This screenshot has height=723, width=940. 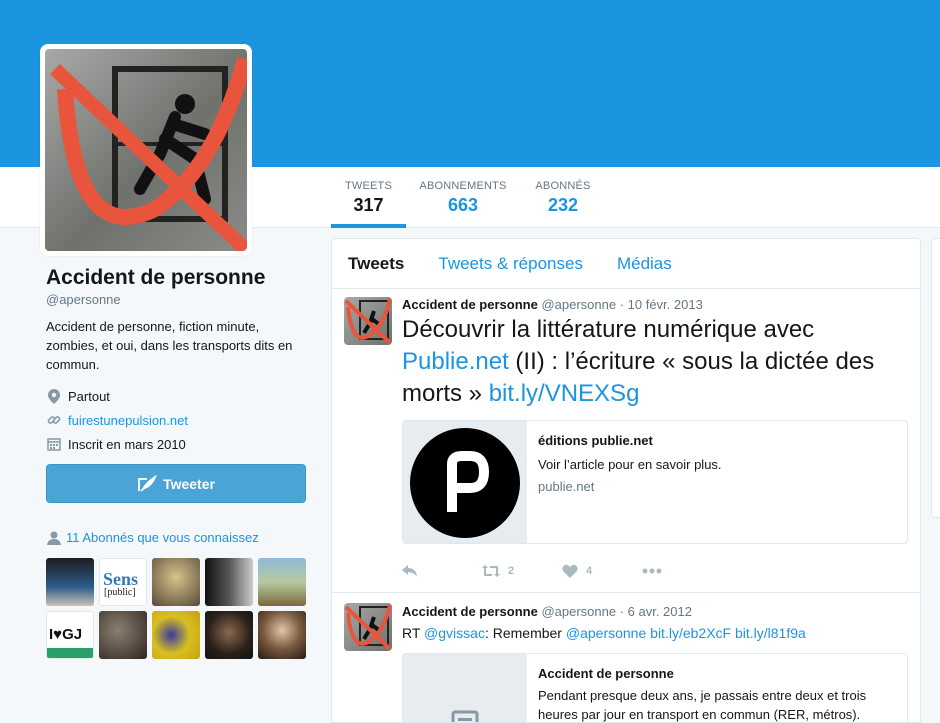 I want to click on link-icon, so click(x=54, y=420).